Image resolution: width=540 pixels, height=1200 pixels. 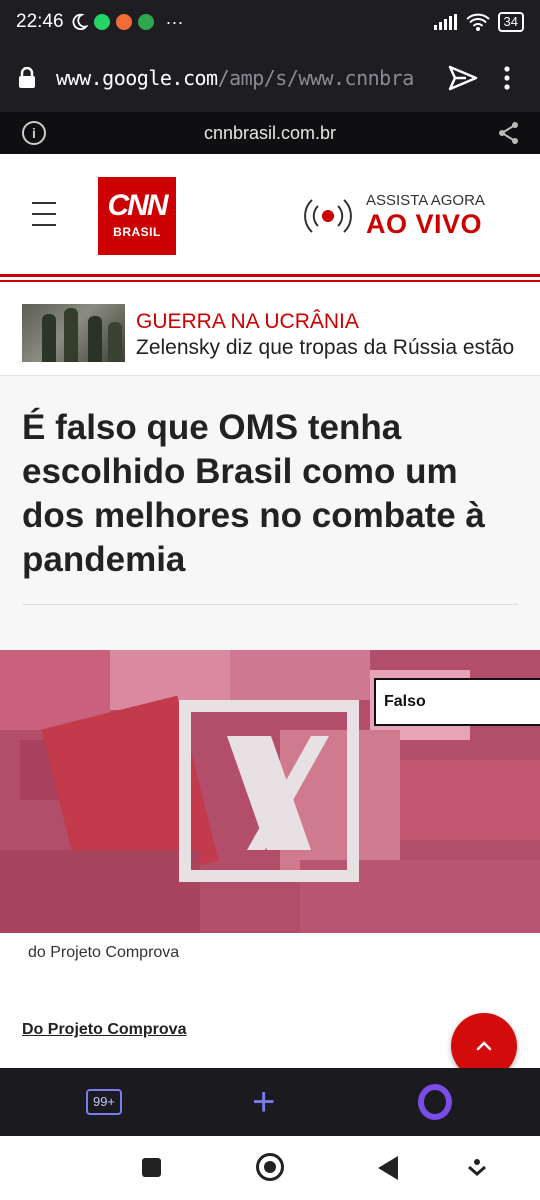 I want to click on browser-bottom-bar: 99+ +, so click(x=270, y=1102).